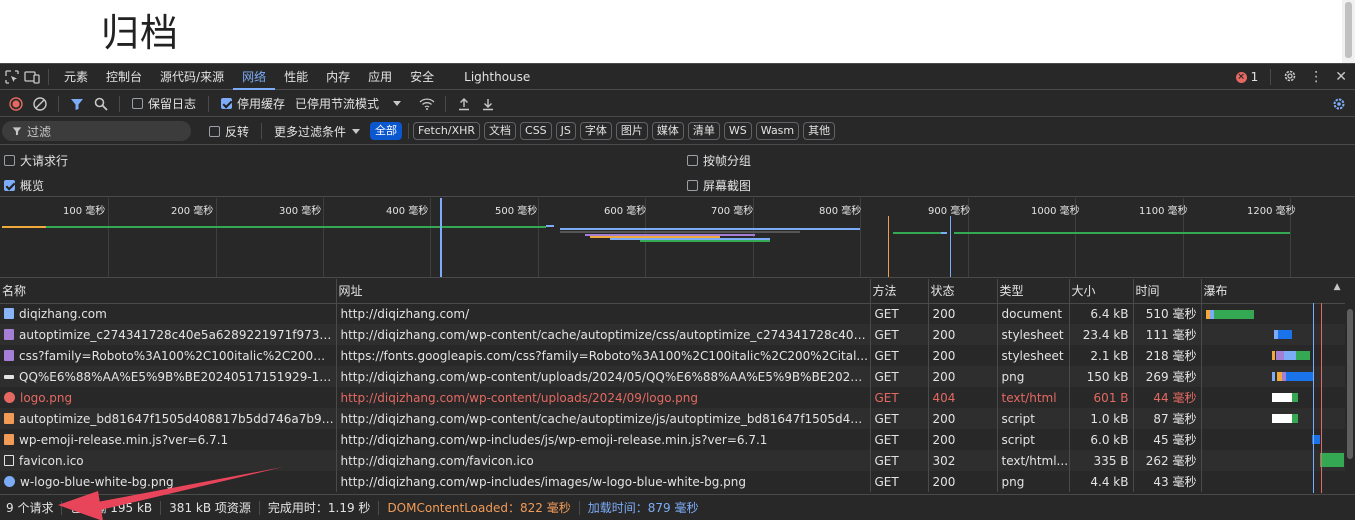 The width and height of the screenshot is (1355, 520). What do you see at coordinates (565, 131) in the screenshot?
I see `filter-chip-js: JS` at bounding box center [565, 131].